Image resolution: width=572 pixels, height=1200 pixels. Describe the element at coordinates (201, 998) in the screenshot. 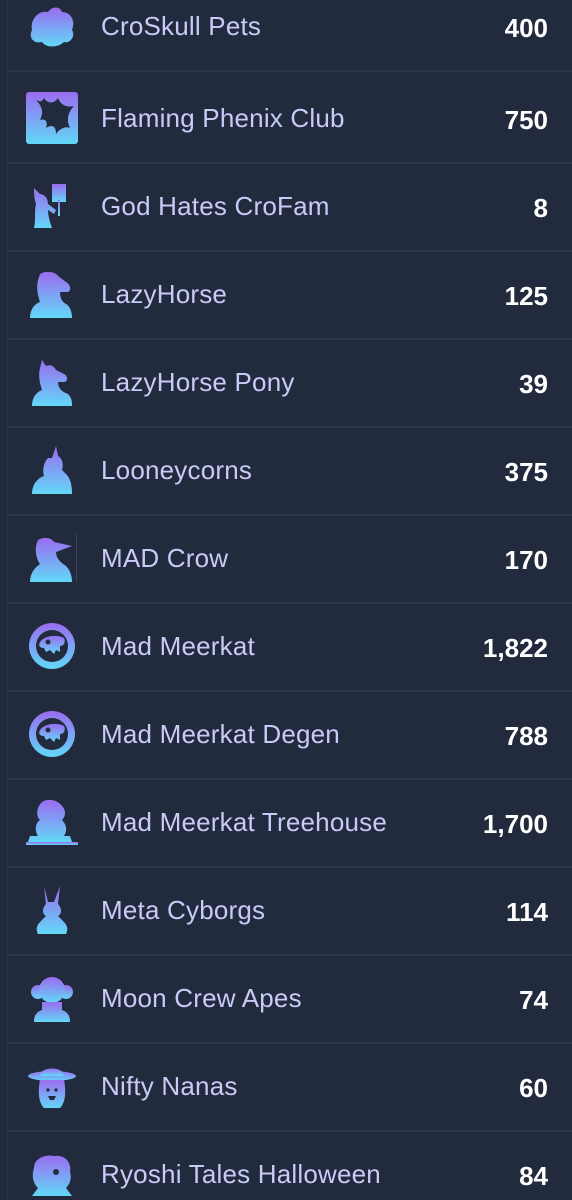

I see `collection-name: Moon Crew Apes` at that location.